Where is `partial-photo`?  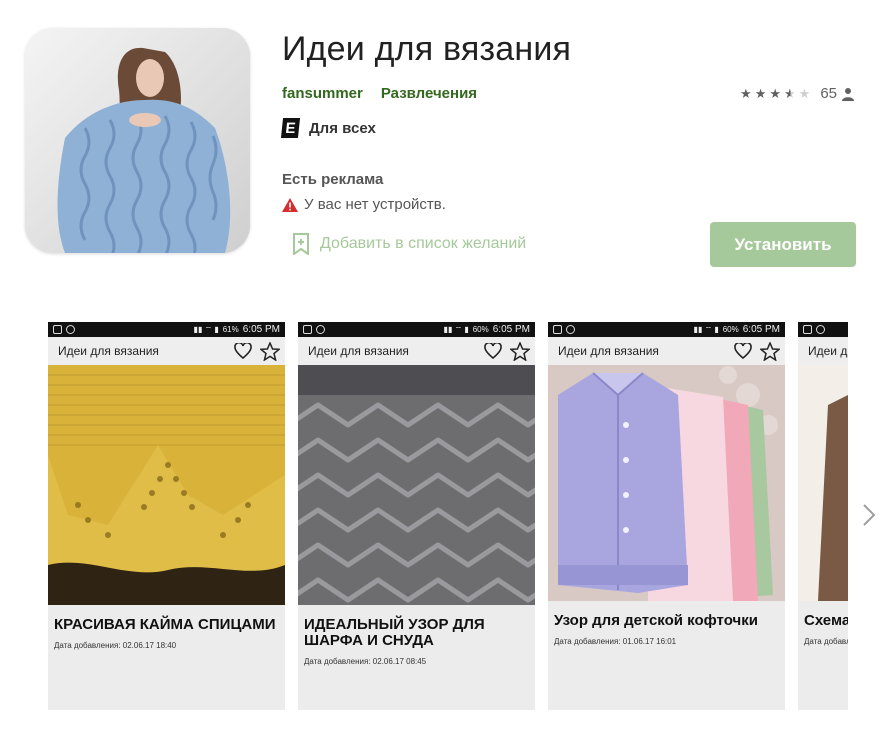 partial-photo is located at coordinates (823, 483).